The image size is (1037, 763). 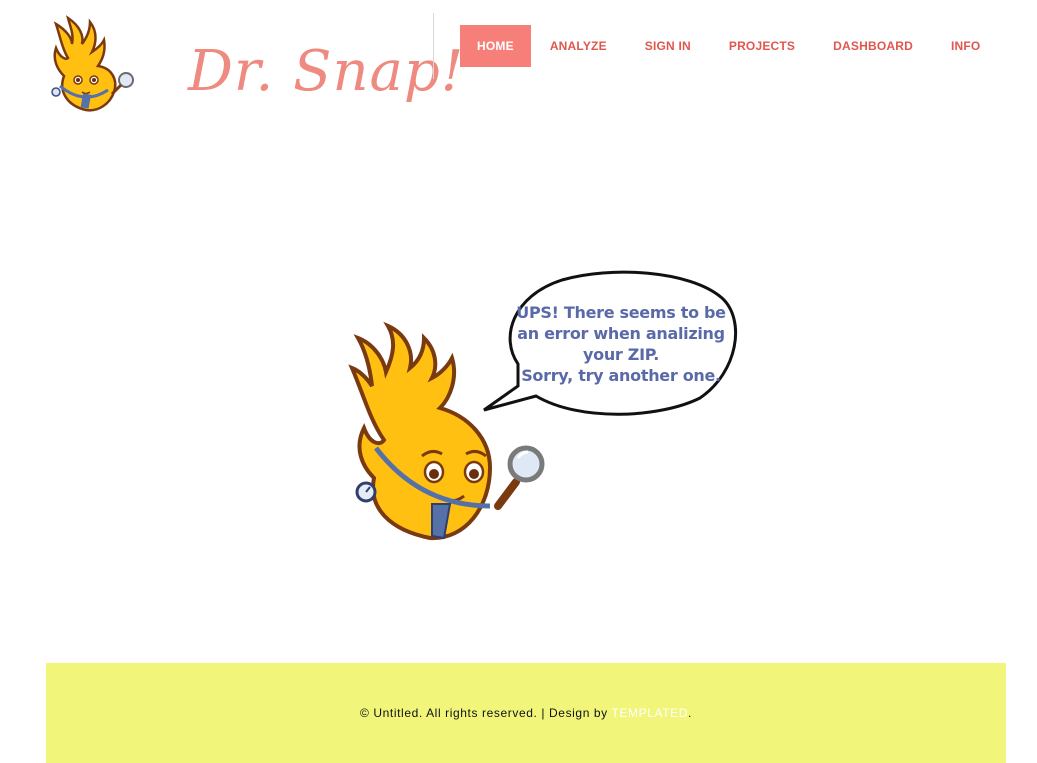 I want to click on error-line-1: UPS! There seems to be, so click(x=621, y=312).